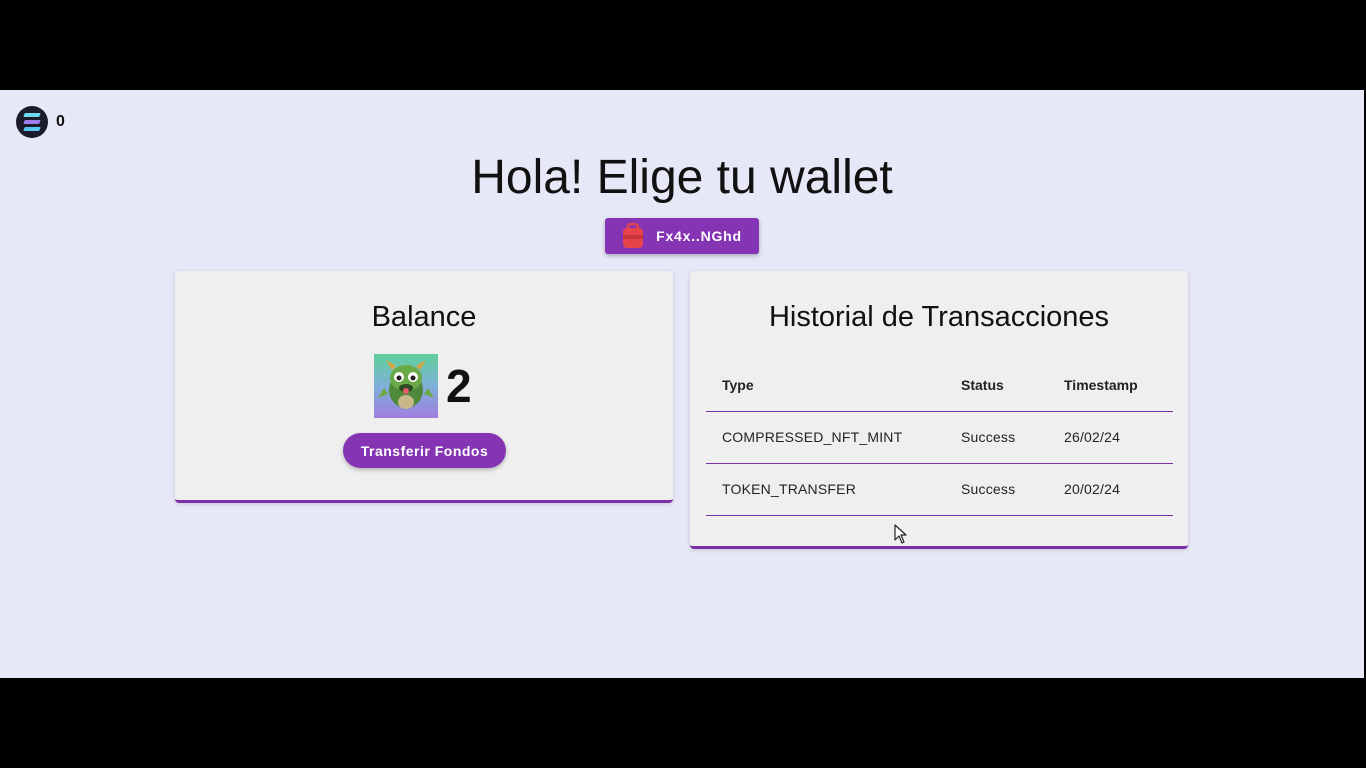 The width and height of the screenshot is (1366, 768). What do you see at coordinates (32, 122) in the screenshot?
I see `solana-icon` at bounding box center [32, 122].